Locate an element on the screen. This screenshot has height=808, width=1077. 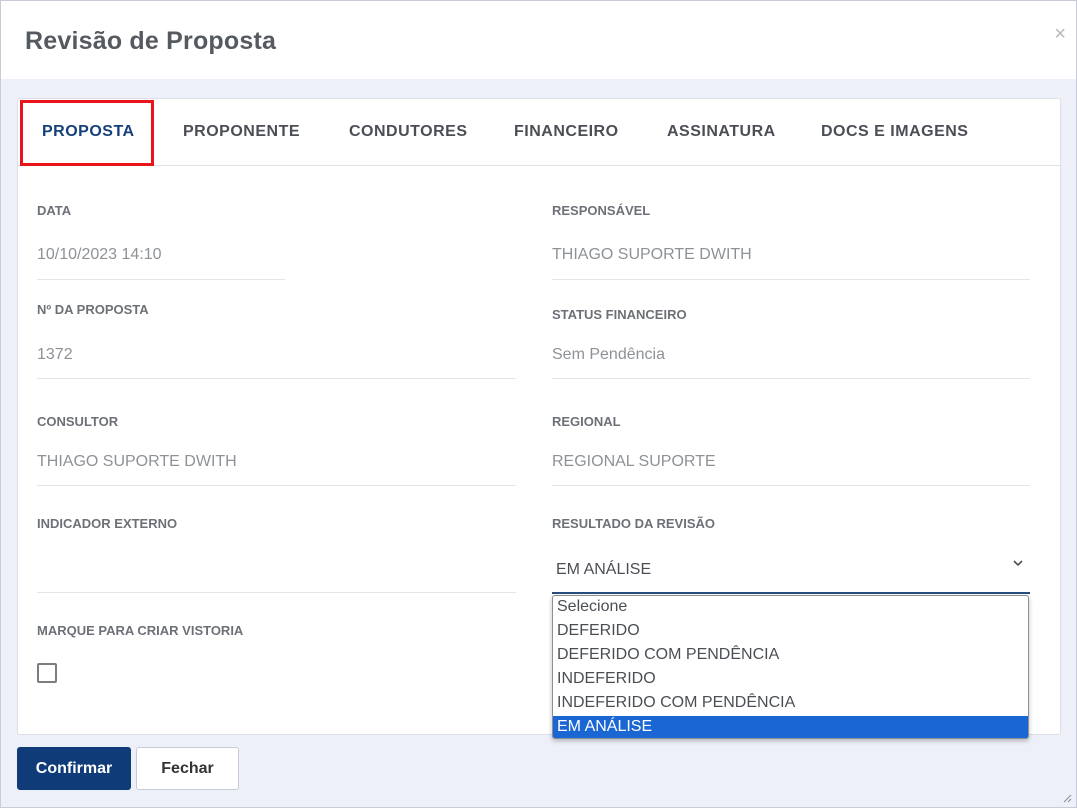
criar-vistoria-label: MARQUE PARA CRIAR VISTORIA is located at coordinates (140, 630).